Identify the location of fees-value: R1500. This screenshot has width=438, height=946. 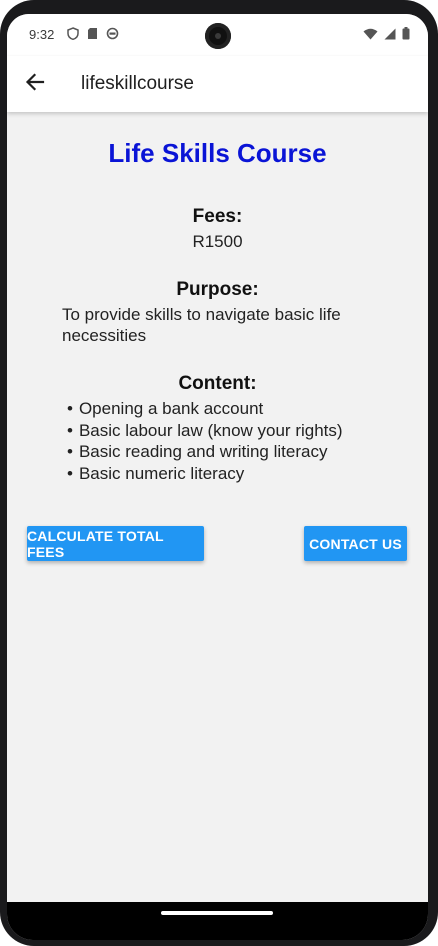
(217, 241).